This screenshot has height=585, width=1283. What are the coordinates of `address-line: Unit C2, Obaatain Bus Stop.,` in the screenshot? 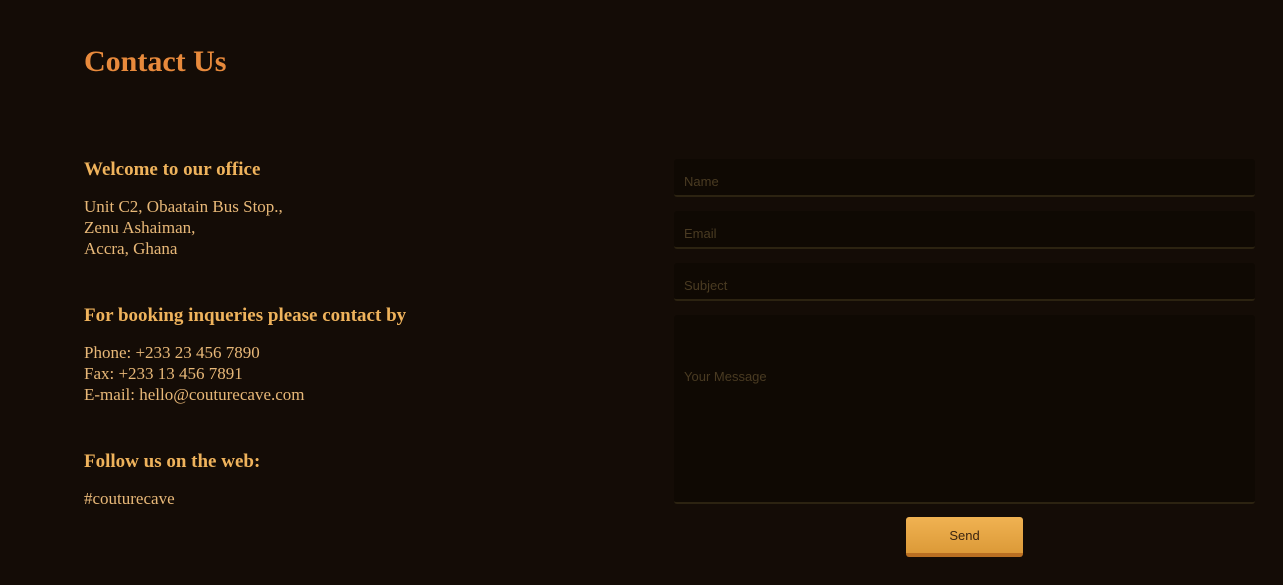 It's located at (183, 206).